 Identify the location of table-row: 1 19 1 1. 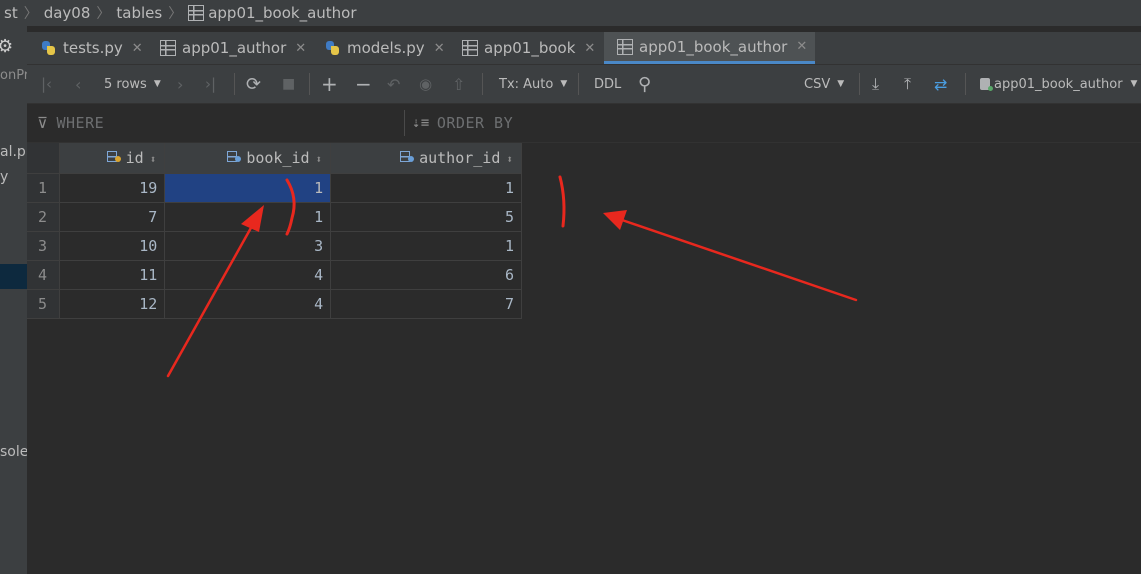
(274, 188).